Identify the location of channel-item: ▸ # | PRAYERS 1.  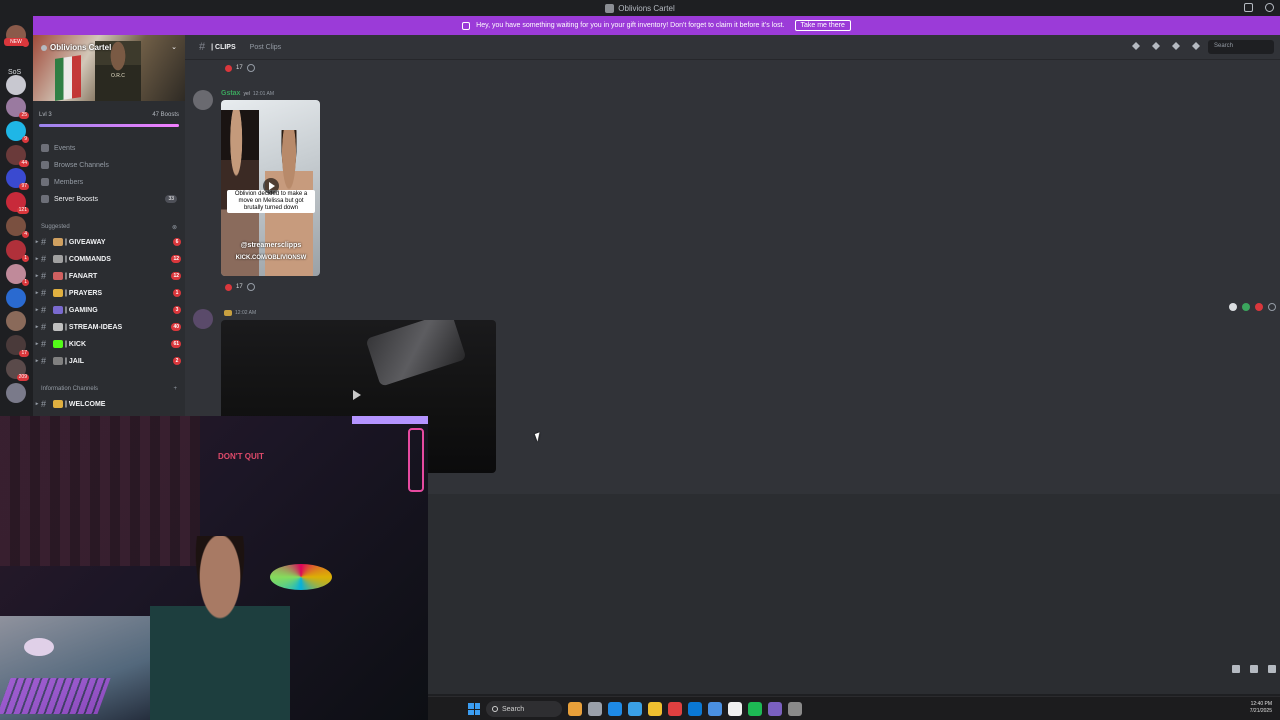
(107, 293).